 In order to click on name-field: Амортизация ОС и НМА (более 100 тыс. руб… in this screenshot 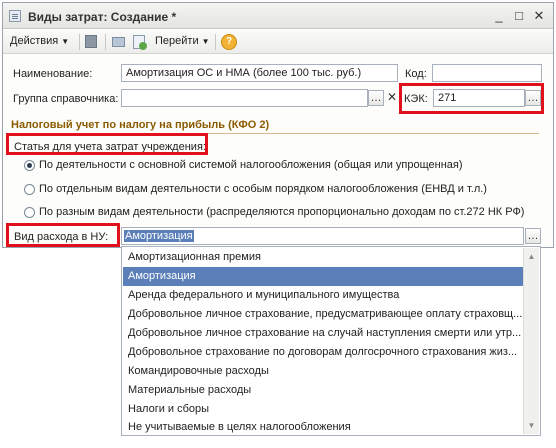, I will do `click(259, 73)`.